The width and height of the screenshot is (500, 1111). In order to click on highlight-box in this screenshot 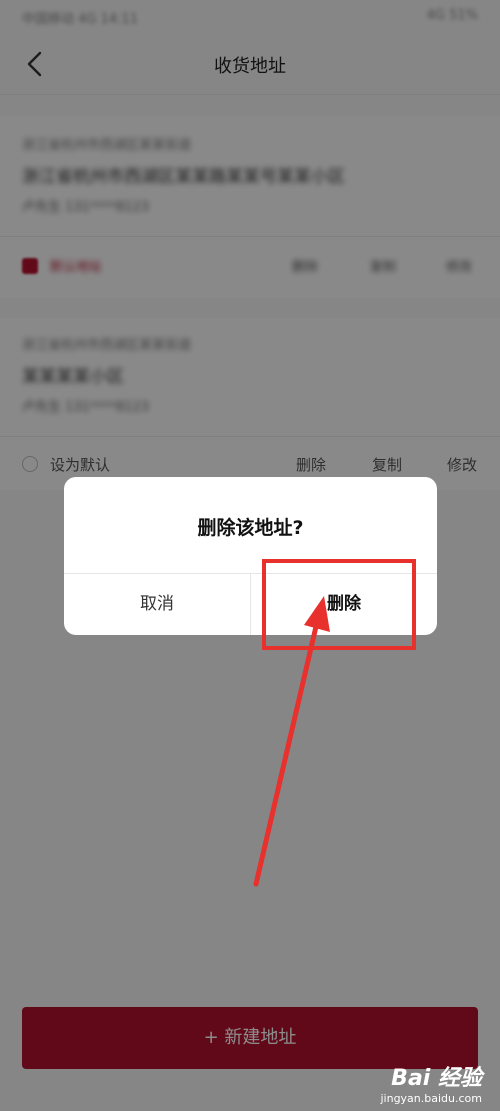, I will do `click(339, 604)`.